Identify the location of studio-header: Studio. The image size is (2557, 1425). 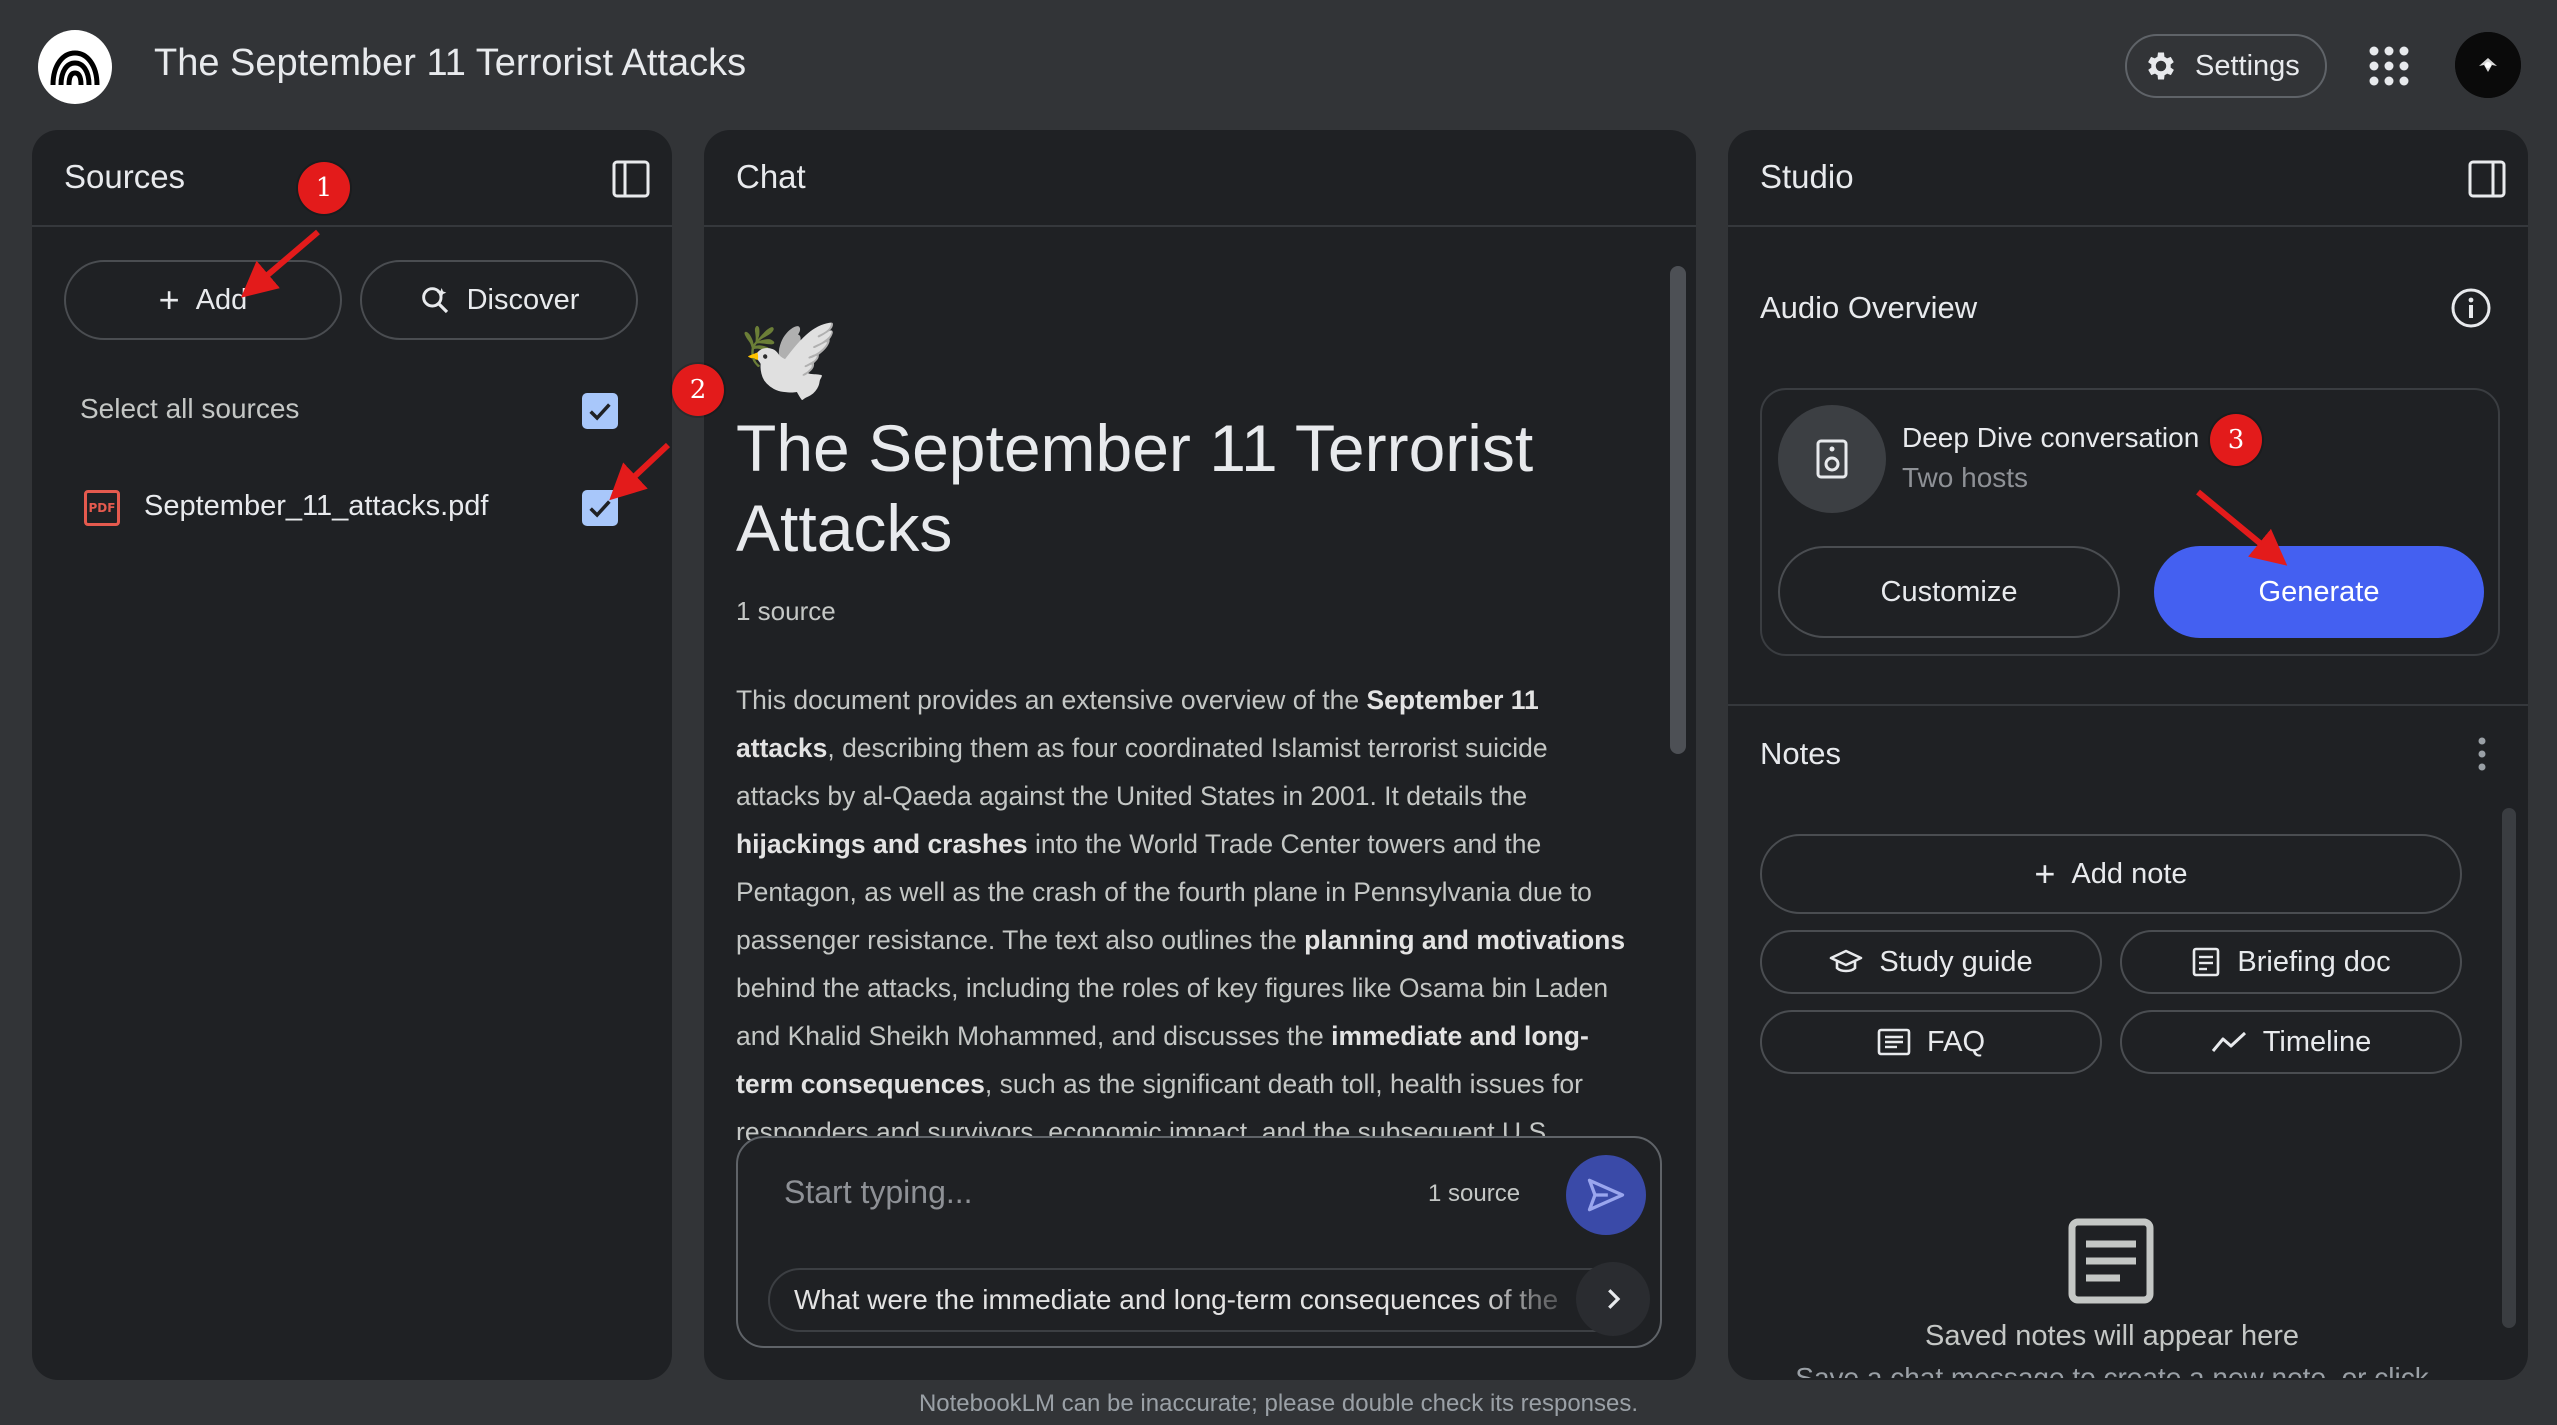
(2128, 178).